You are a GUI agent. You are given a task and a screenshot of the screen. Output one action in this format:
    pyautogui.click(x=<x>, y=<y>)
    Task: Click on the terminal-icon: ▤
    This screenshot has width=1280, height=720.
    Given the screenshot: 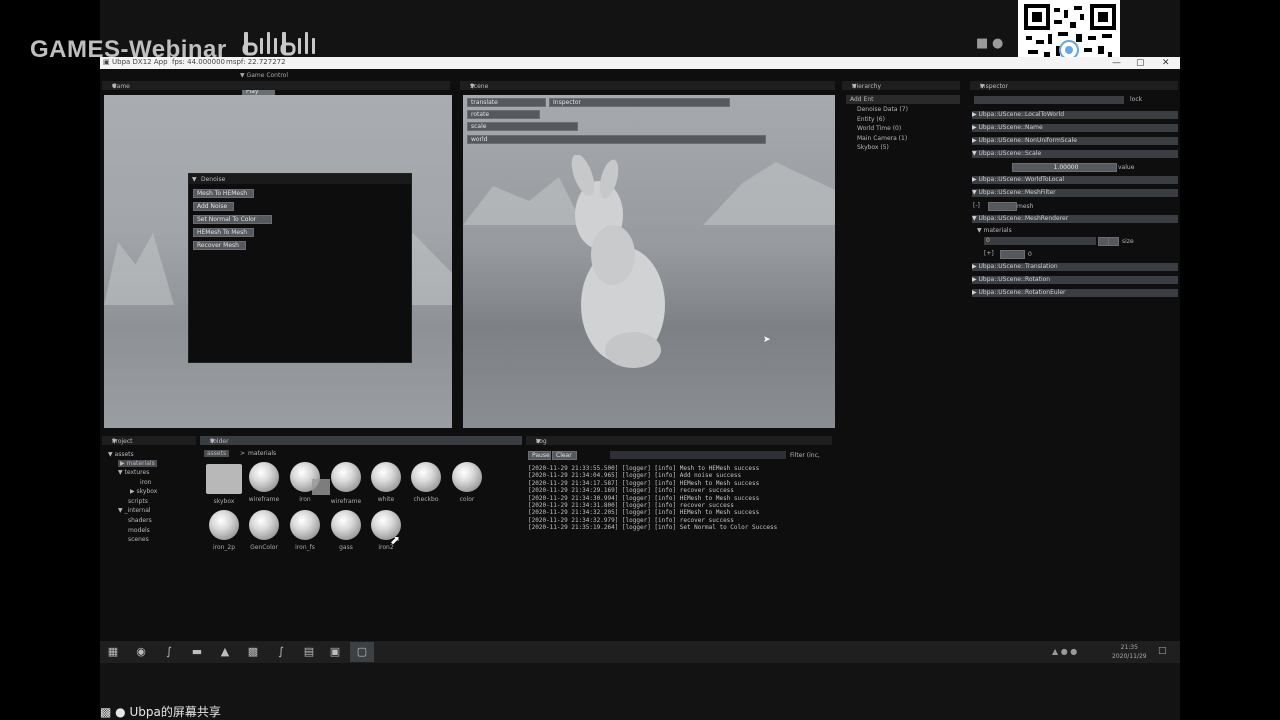 What is the action you would take?
    pyautogui.click(x=309, y=652)
    